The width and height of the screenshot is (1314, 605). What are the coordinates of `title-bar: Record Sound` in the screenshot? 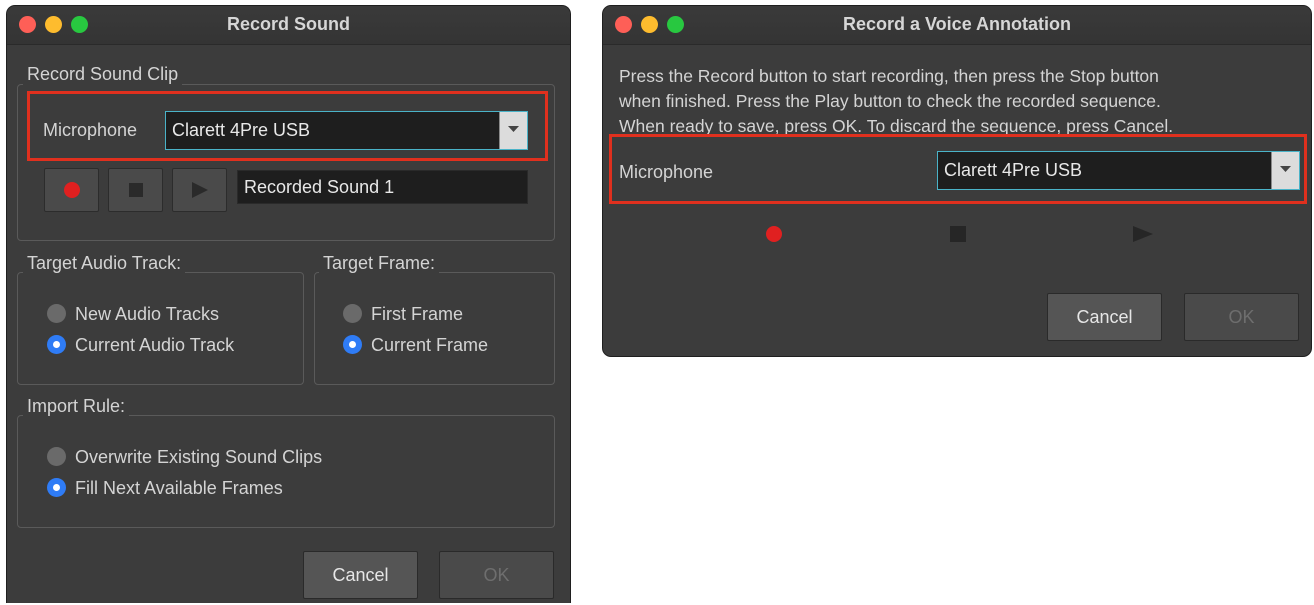 It's located at (288, 25).